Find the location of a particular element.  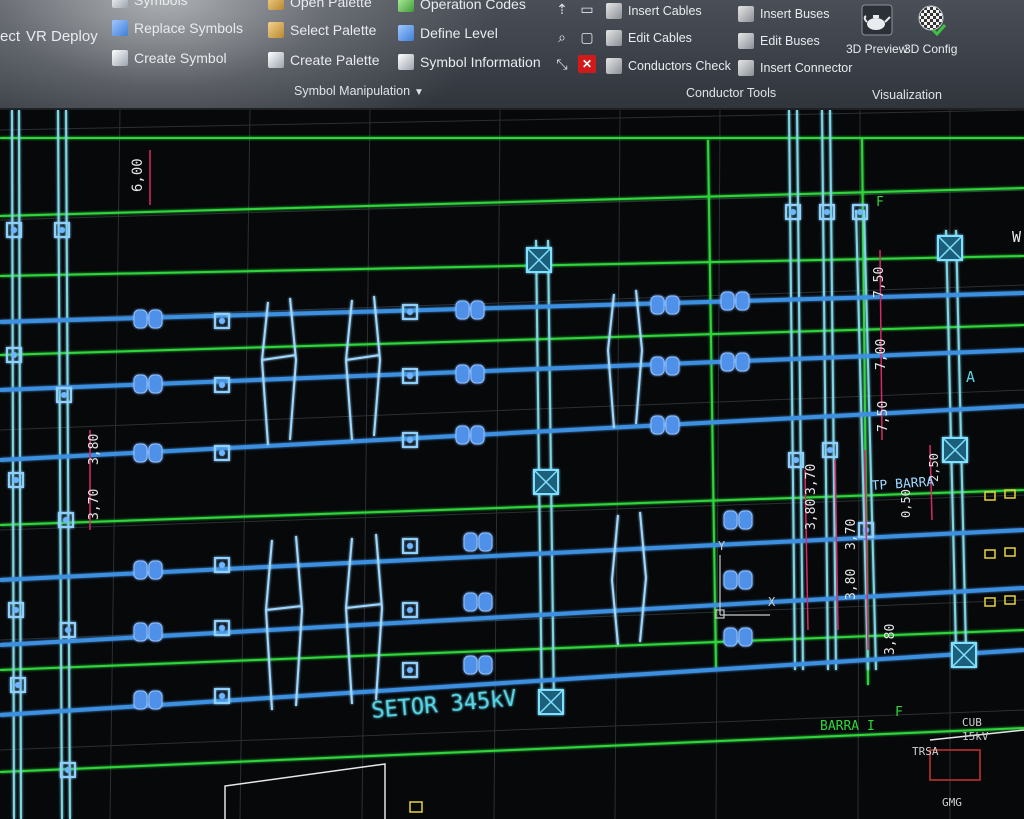

w-label: W is located at coordinates (1017, 237).